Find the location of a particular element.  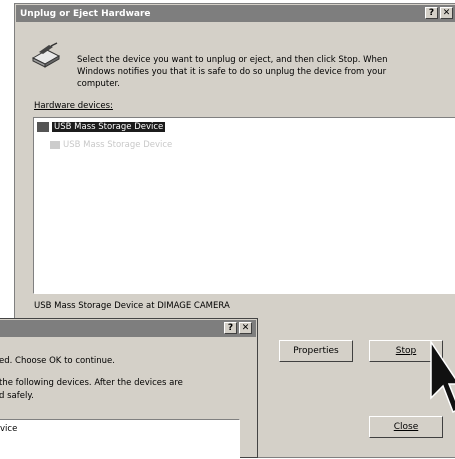

confirm-dialog-titlebar: ? ✕ is located at coordinates (128, 328).